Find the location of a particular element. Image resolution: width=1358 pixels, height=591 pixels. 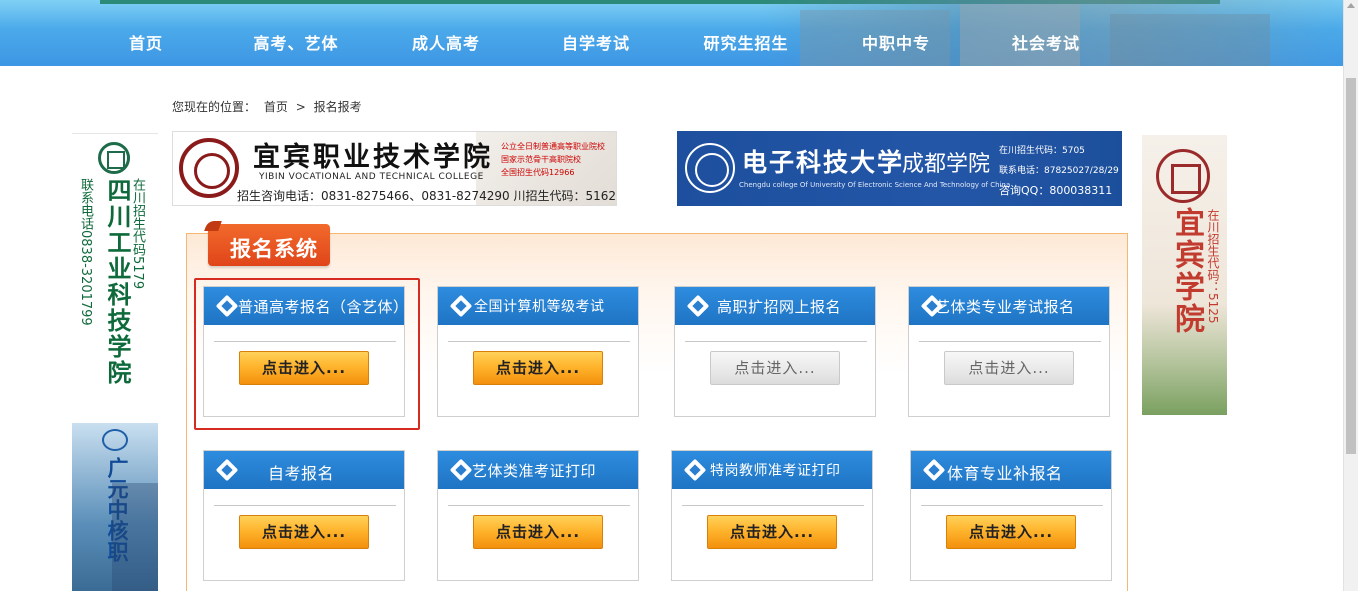

selection-highlight-box is located at coordinates (307, 354).